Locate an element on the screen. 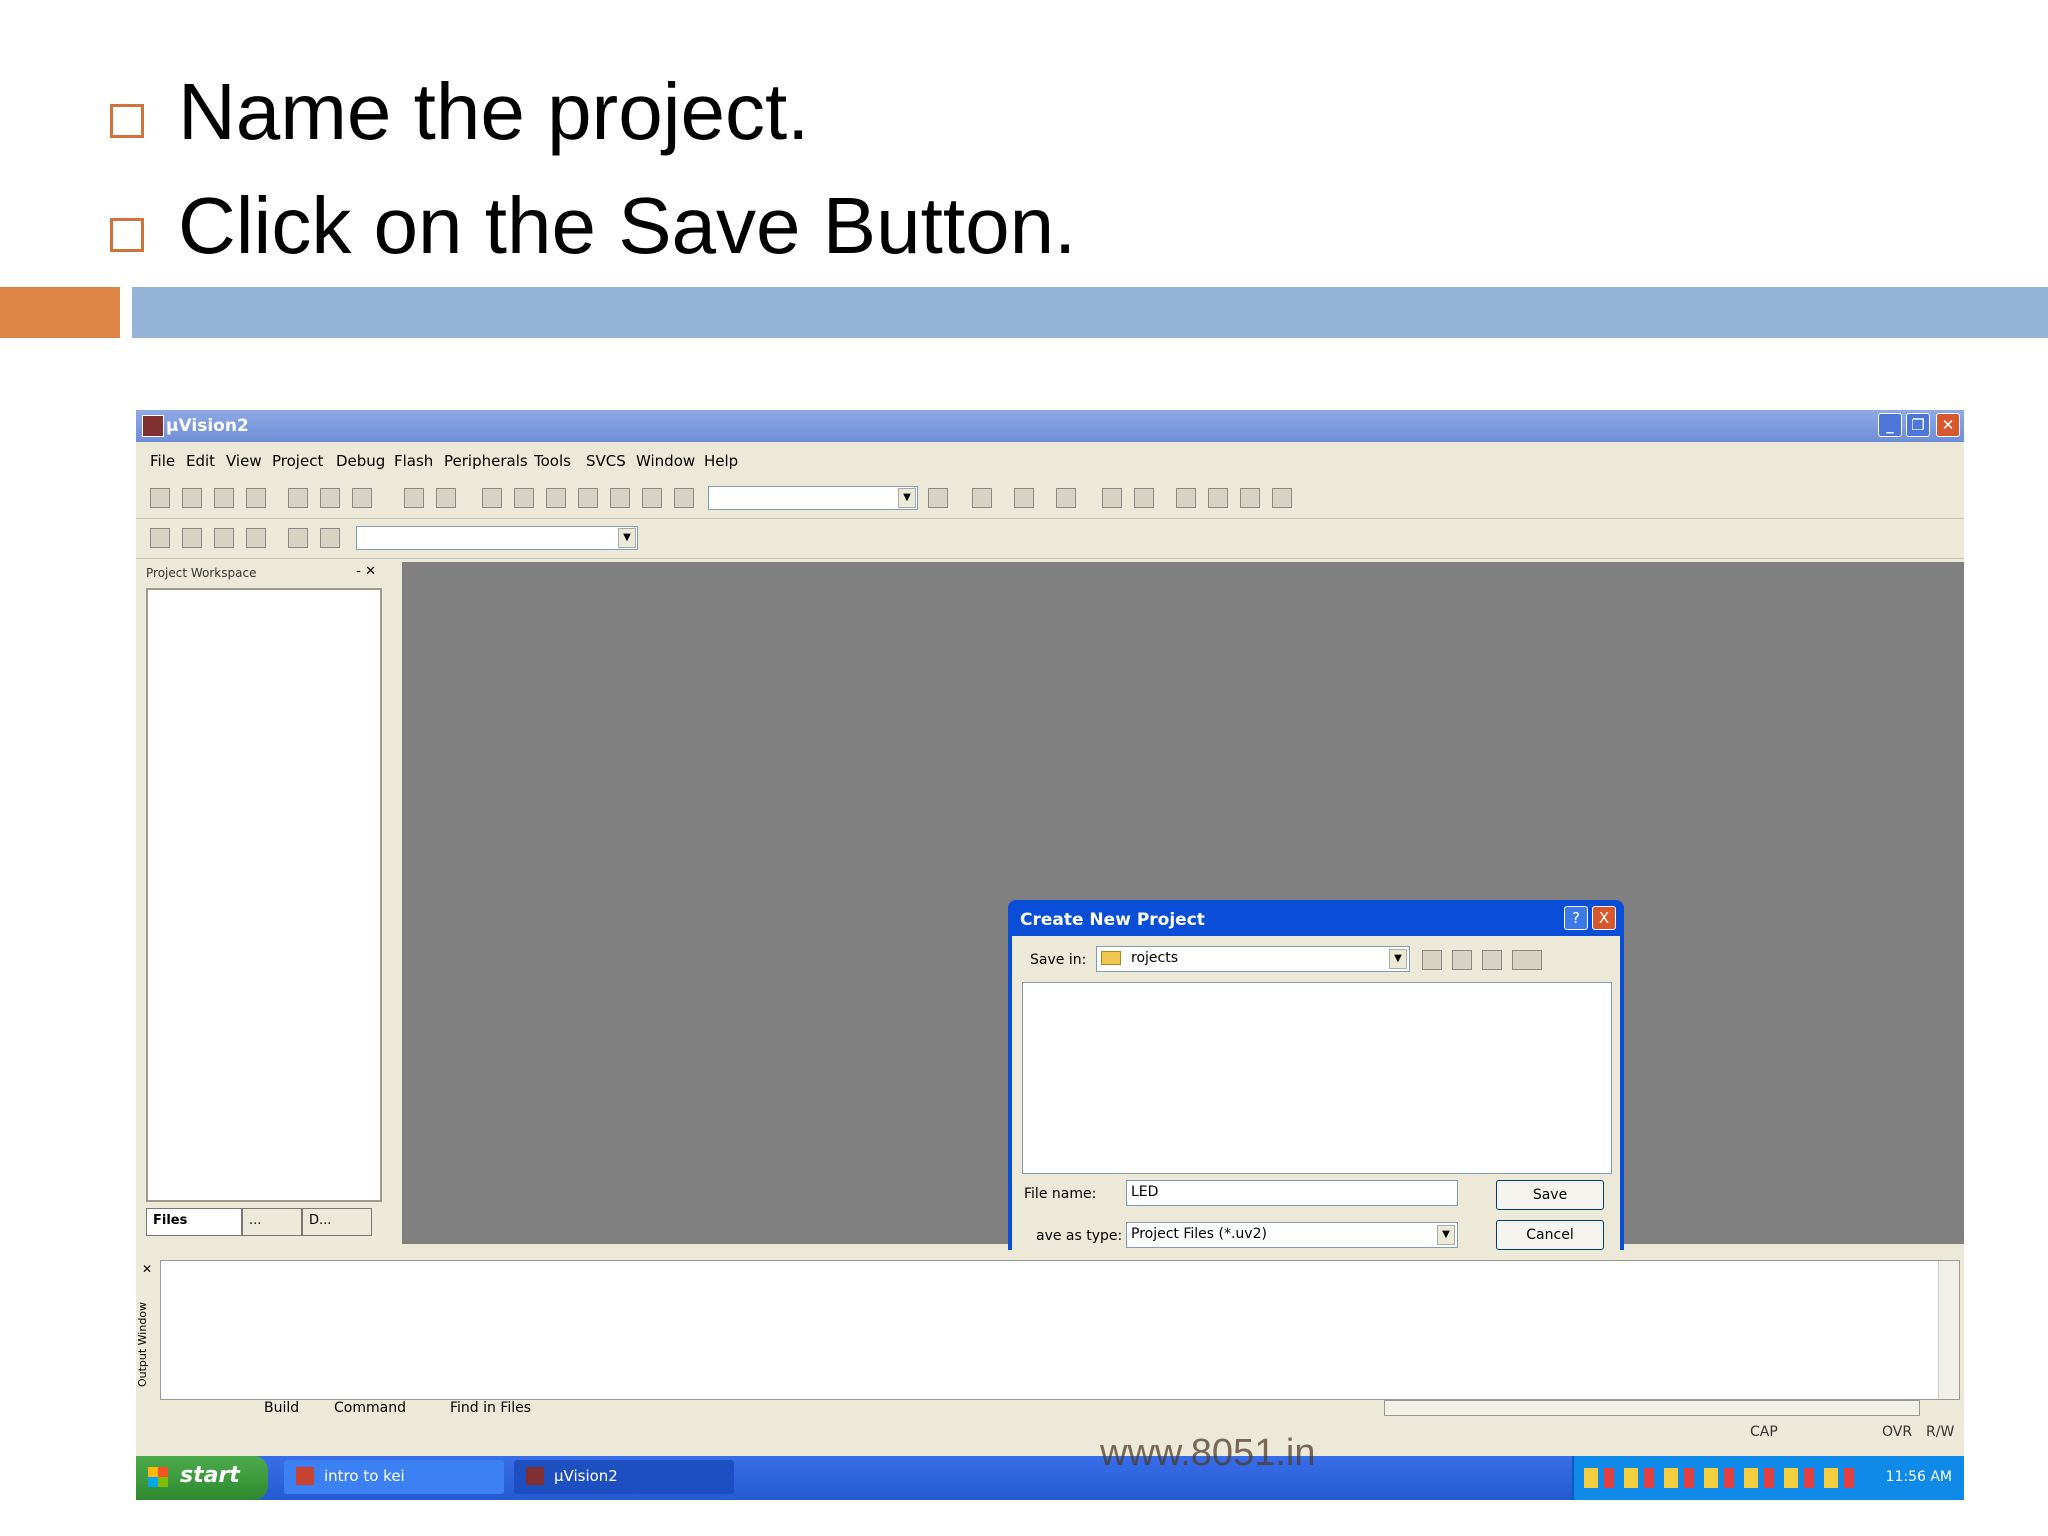  bookmark-next-icon is located at coordinates (588, 498).